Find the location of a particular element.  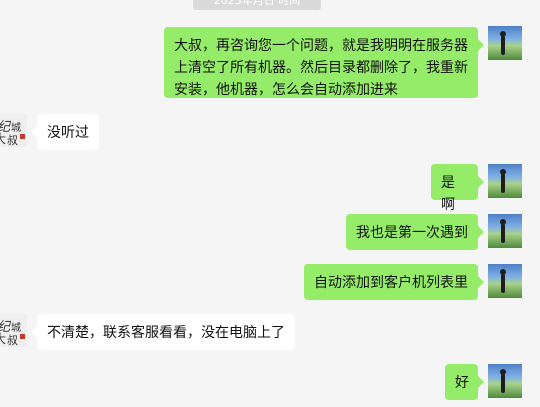

message-bubble-received: 没听过 is located at coordinates (65, 132).